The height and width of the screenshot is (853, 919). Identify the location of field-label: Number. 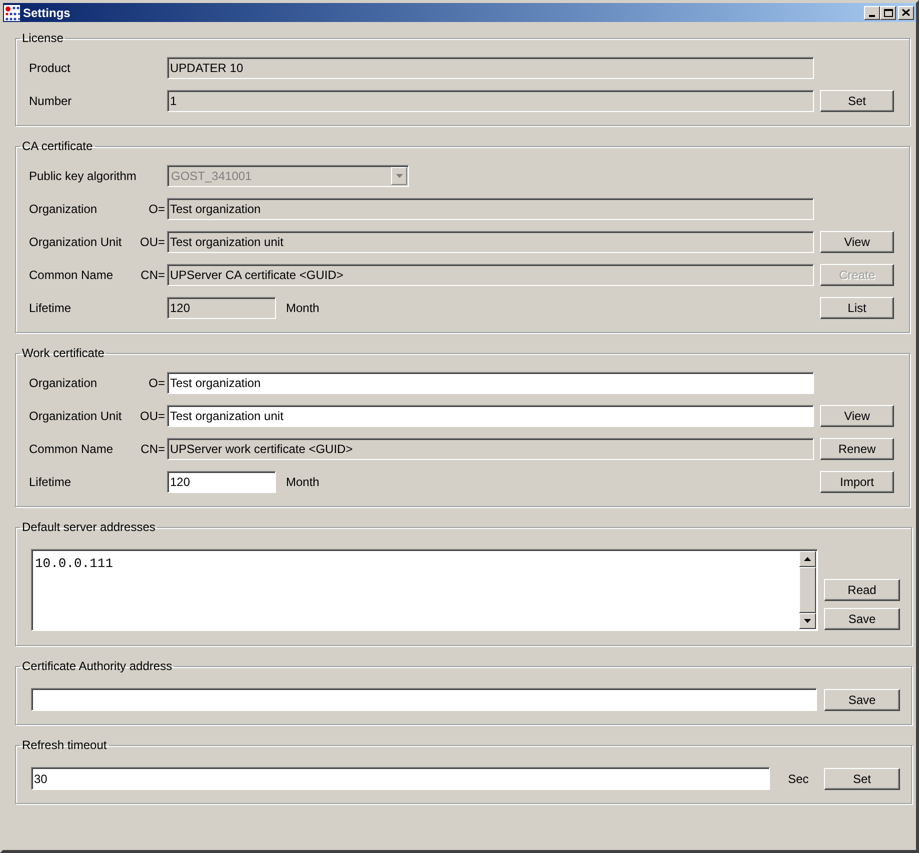
(51, 101).